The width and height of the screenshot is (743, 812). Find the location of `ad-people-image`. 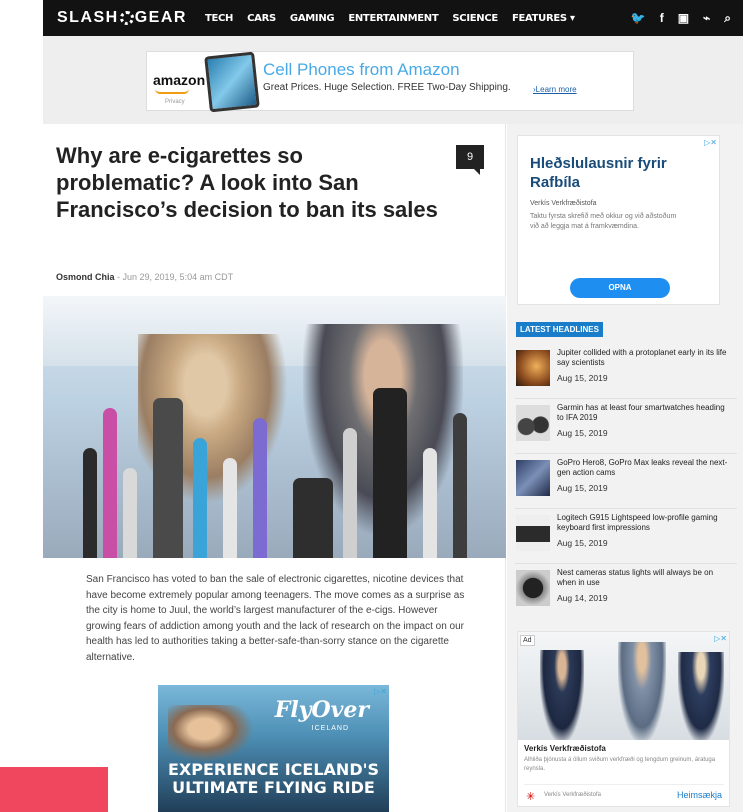

ad-people-image is located at coordinates (213, 735).